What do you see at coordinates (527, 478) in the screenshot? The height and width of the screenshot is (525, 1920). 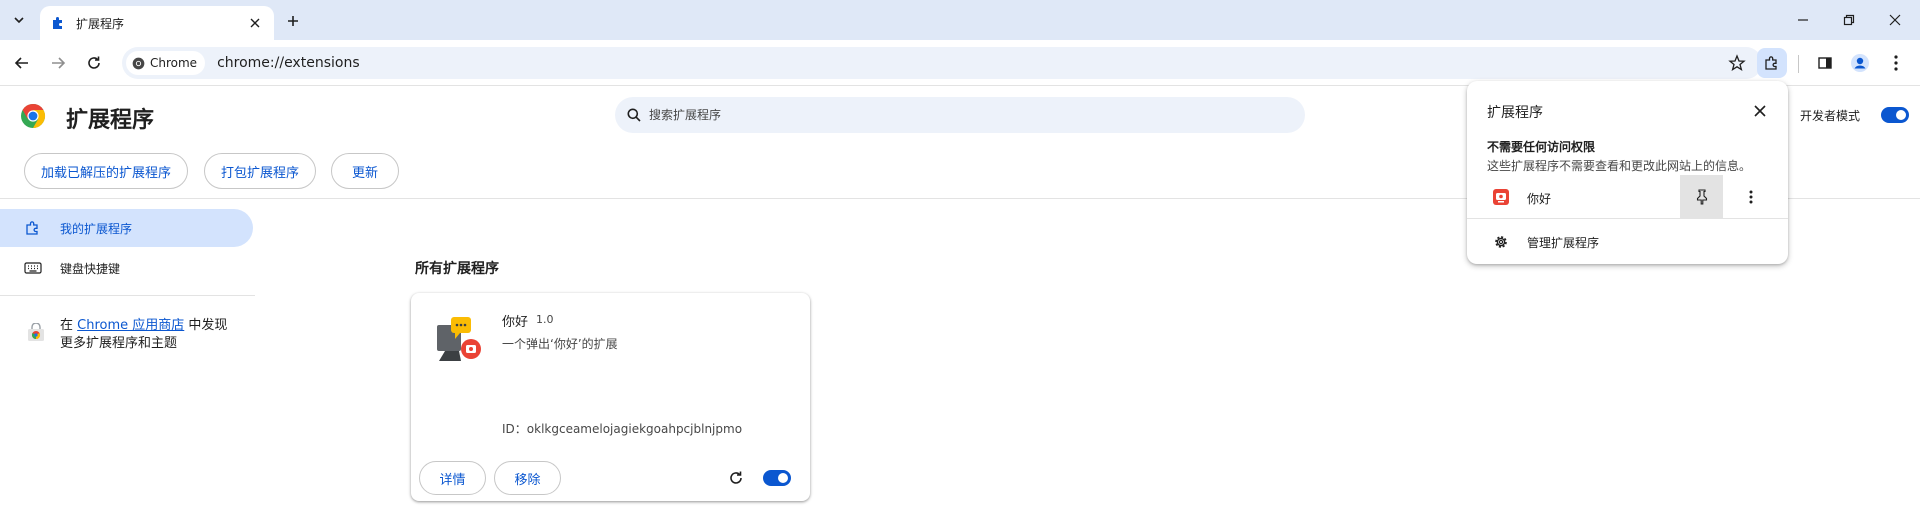 I see `remove-button: 移除` at bounding box center [527, 478].